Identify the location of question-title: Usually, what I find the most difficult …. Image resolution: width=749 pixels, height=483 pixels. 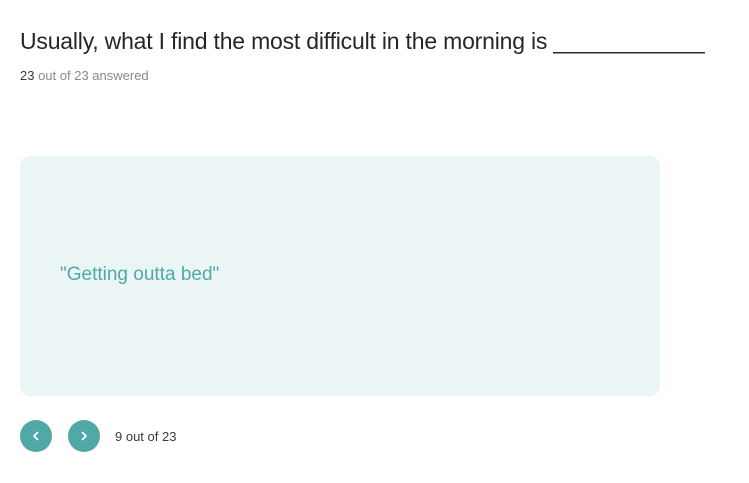
(362, 41).